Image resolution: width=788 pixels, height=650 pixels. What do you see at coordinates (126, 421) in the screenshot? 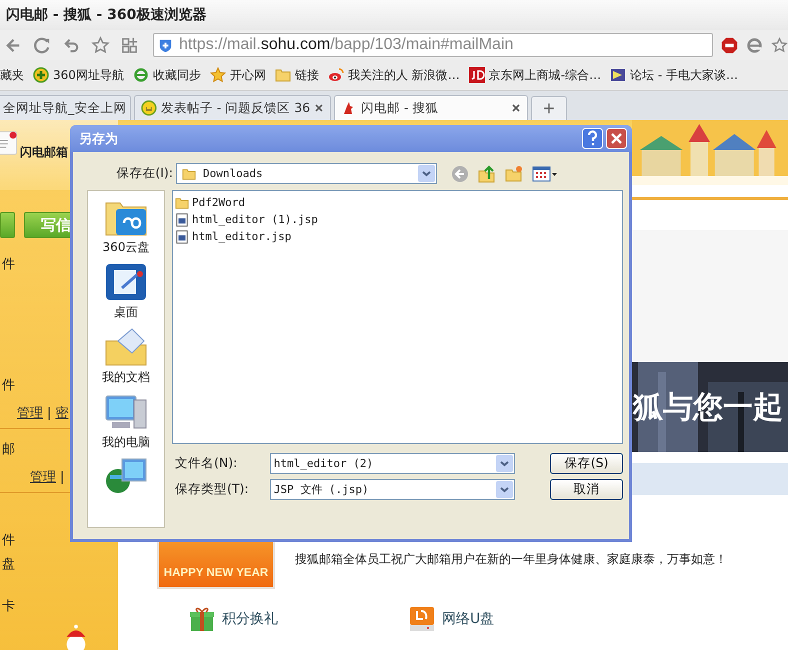
I see `place-item: 我的电脑` at bounding box center [126, 421].